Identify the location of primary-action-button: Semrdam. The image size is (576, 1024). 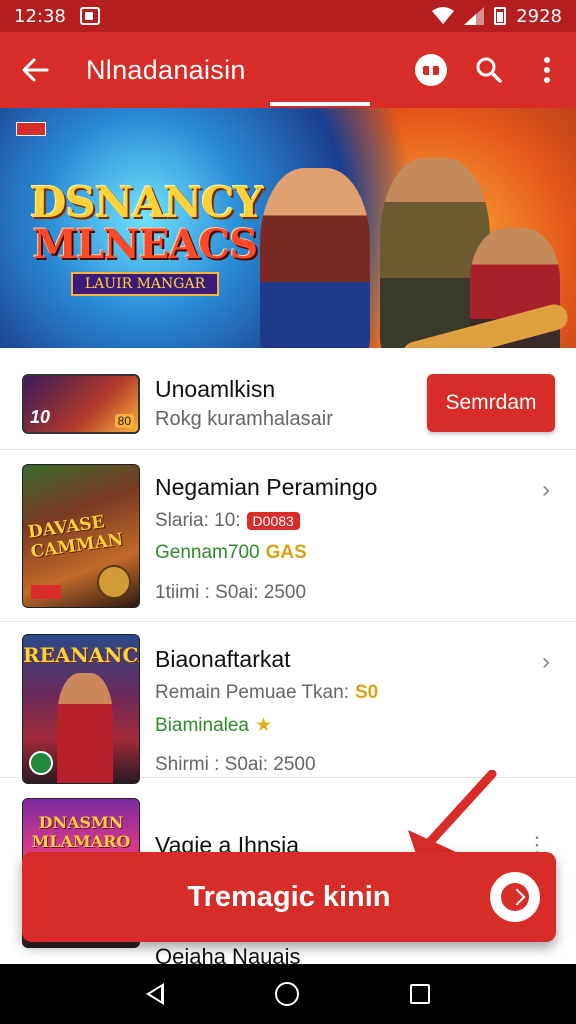
(491, 403).